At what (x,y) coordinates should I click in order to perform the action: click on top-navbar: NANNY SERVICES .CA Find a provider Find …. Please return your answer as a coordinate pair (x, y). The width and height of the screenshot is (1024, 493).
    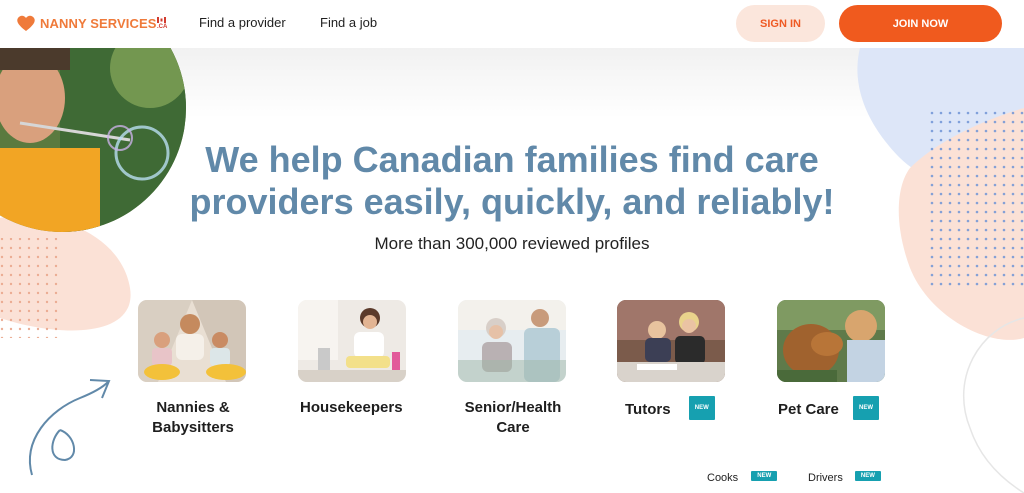
    Looking at the image, I should click on (512, 24).